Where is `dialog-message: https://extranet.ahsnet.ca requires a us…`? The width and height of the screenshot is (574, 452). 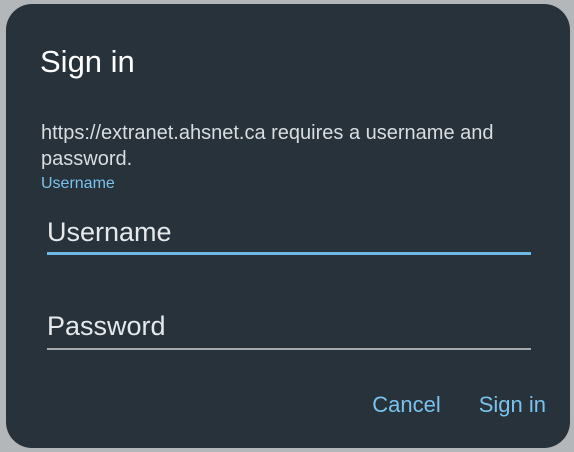 dialog-message: https://extranet.ahsnet.ca requires a us… is located at coordinates (267, 146).